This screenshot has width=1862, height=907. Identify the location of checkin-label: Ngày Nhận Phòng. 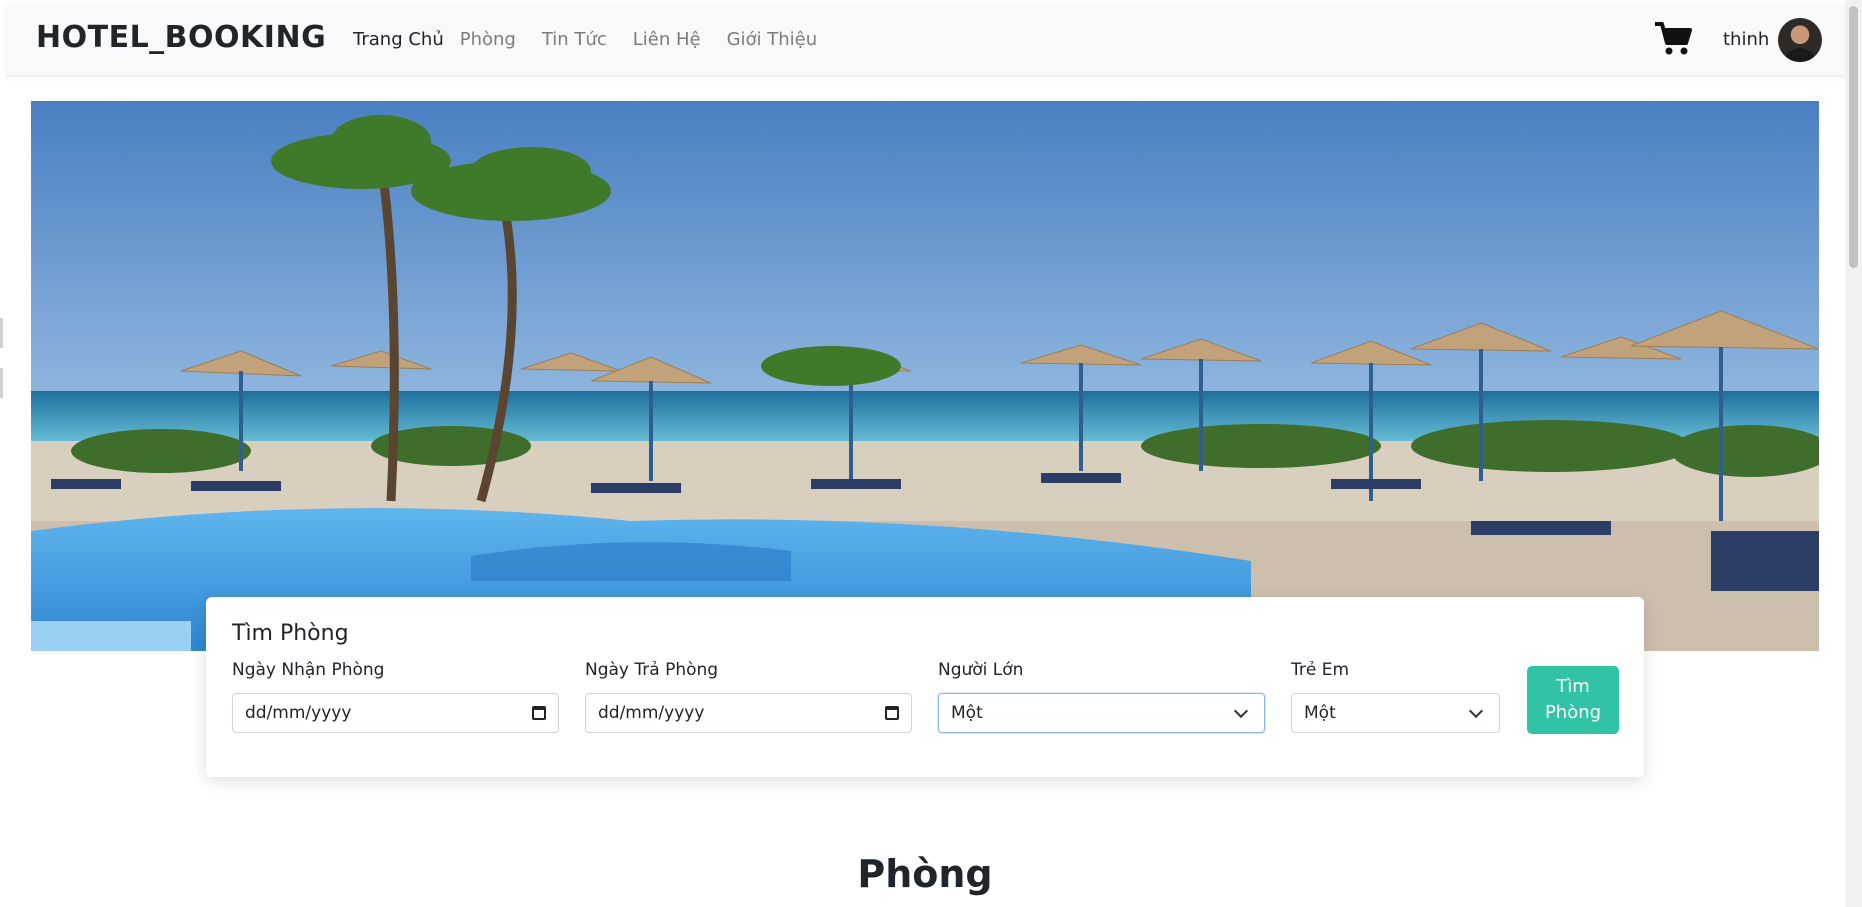
(308, 670).